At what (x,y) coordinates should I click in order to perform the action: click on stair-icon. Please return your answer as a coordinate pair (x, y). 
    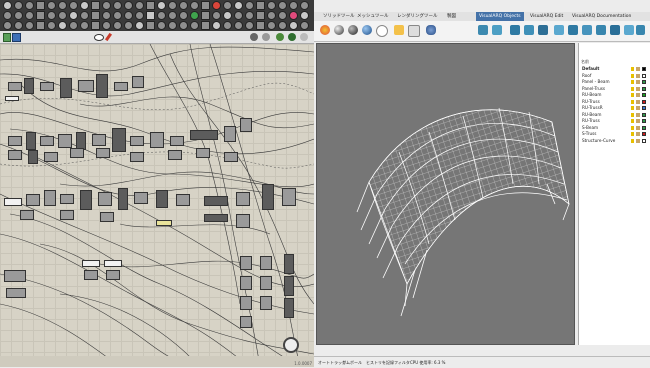
    Looking at the image, I should click on (573, 30).